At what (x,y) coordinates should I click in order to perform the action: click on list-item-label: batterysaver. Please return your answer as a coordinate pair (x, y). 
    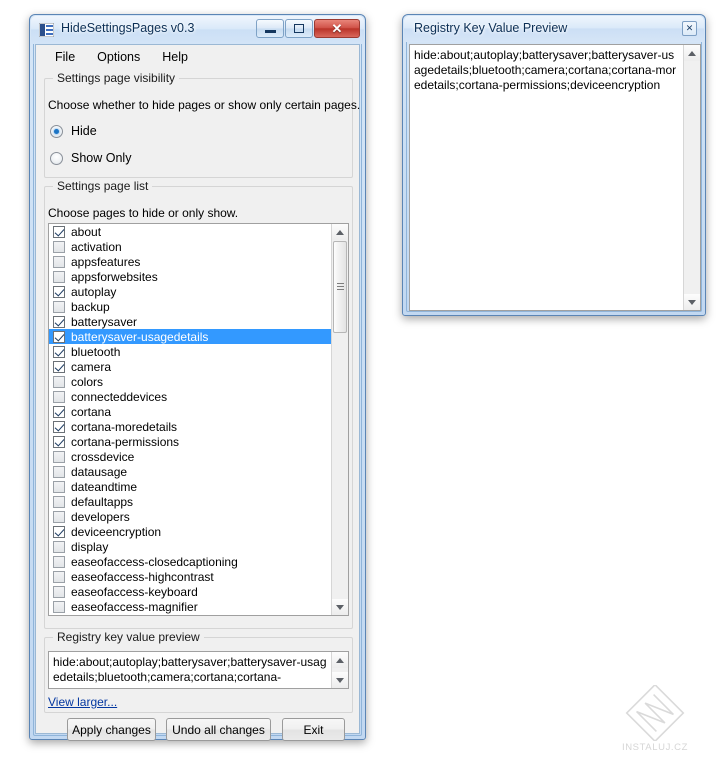
    Looking at the image, I should click on (104, 321).